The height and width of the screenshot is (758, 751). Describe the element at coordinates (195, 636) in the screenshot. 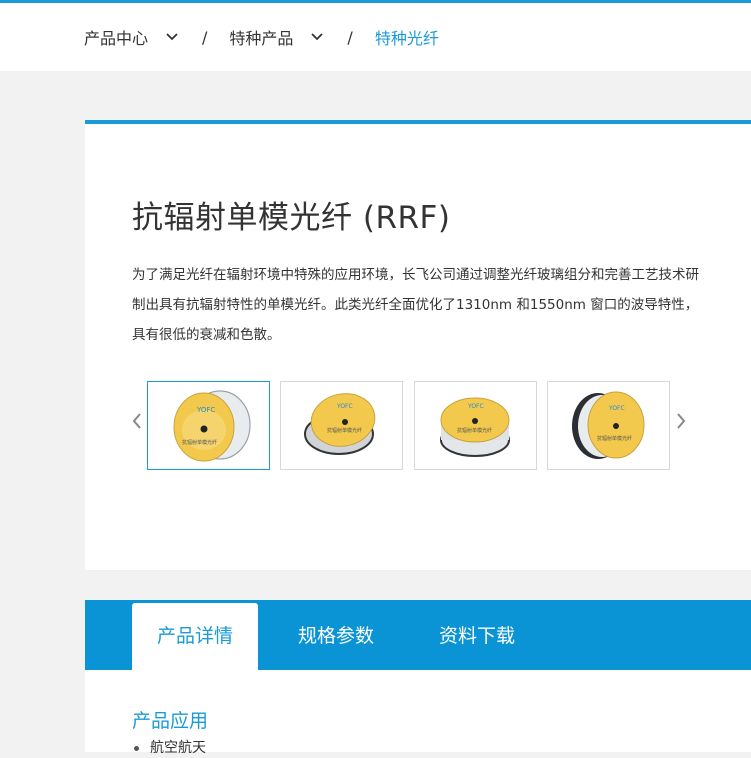

I see `tab-product-details: 产品详情` at that location.